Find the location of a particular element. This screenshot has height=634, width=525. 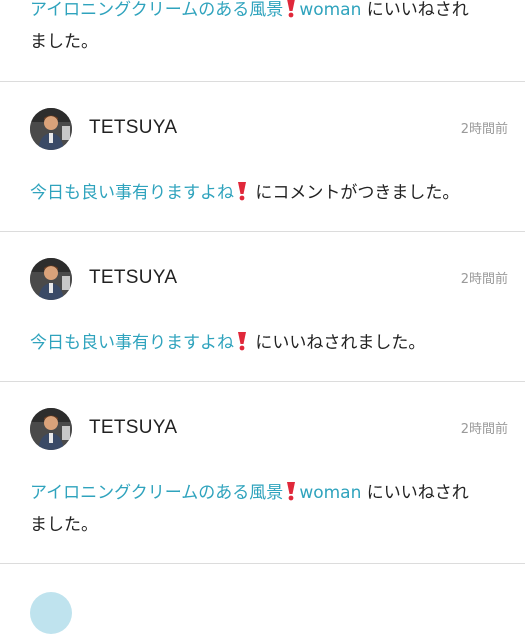

notification-message: 今日も良い事有りますよね にいいねされました。 is located at coordinates (228, 342).